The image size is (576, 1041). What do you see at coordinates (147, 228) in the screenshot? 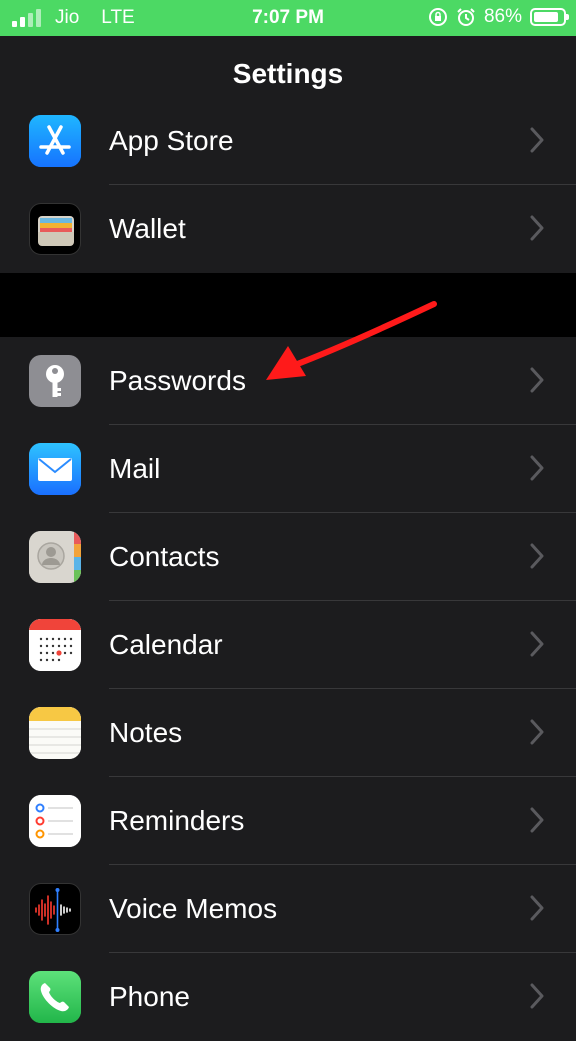
I see `row-label: Wallet` at bounding box center [147, 228].